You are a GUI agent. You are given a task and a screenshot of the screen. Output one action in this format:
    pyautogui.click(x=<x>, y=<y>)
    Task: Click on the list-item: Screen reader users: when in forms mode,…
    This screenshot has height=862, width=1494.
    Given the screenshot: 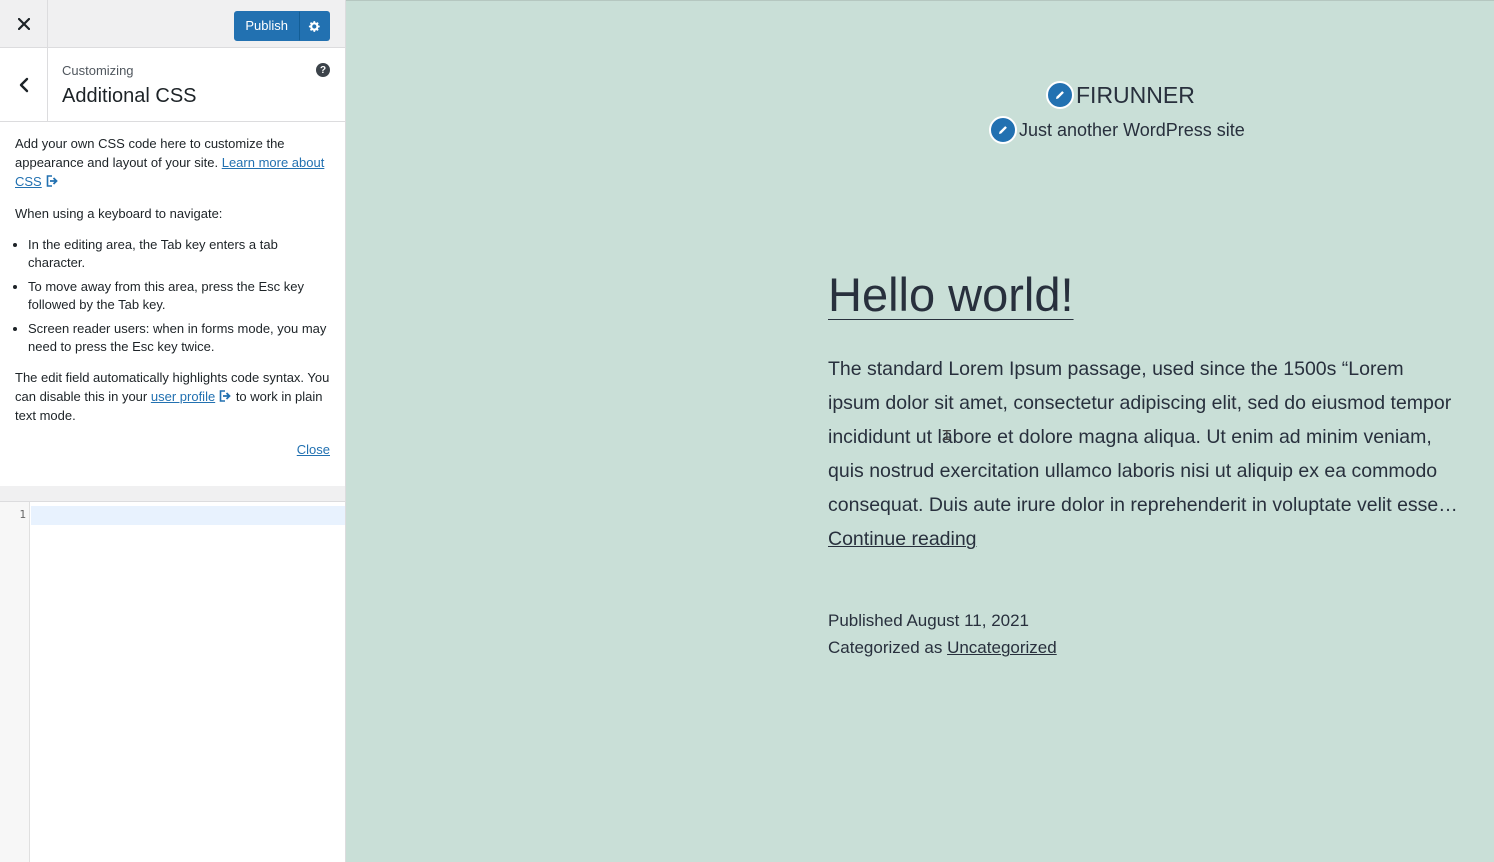 What is the action you would take?
    pyautogui.click(x=179, y=338)
    